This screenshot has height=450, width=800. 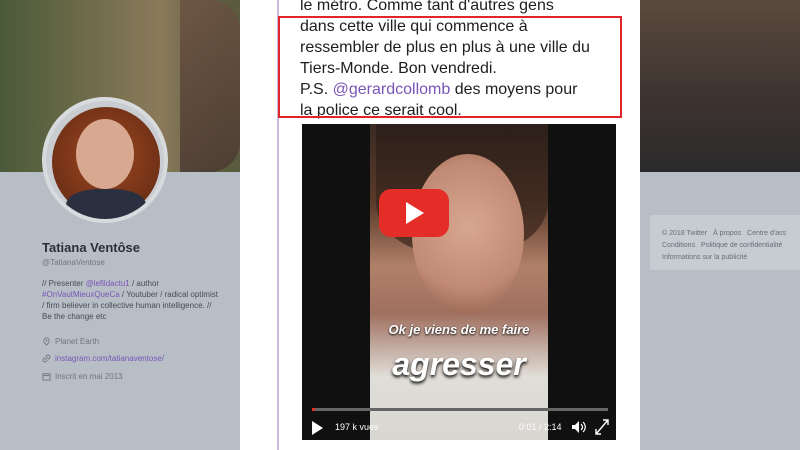 I want to click on video-progress-bar, so click(x=460, y=409).